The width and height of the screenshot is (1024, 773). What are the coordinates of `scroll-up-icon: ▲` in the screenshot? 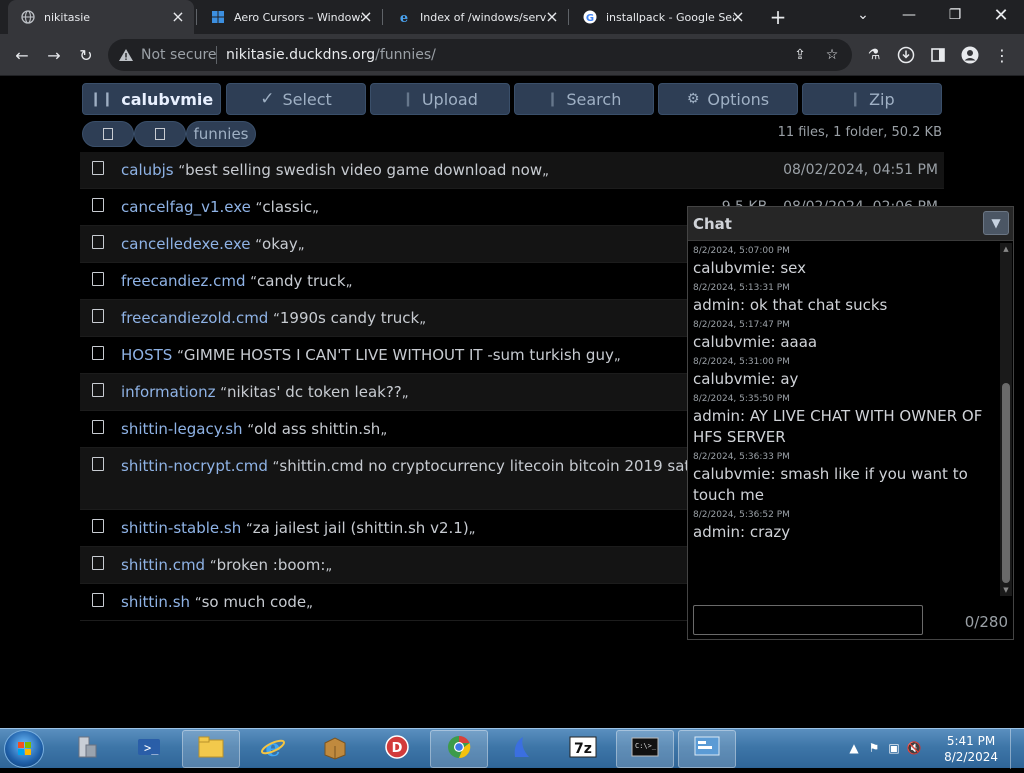 It's located at (1006, 249).